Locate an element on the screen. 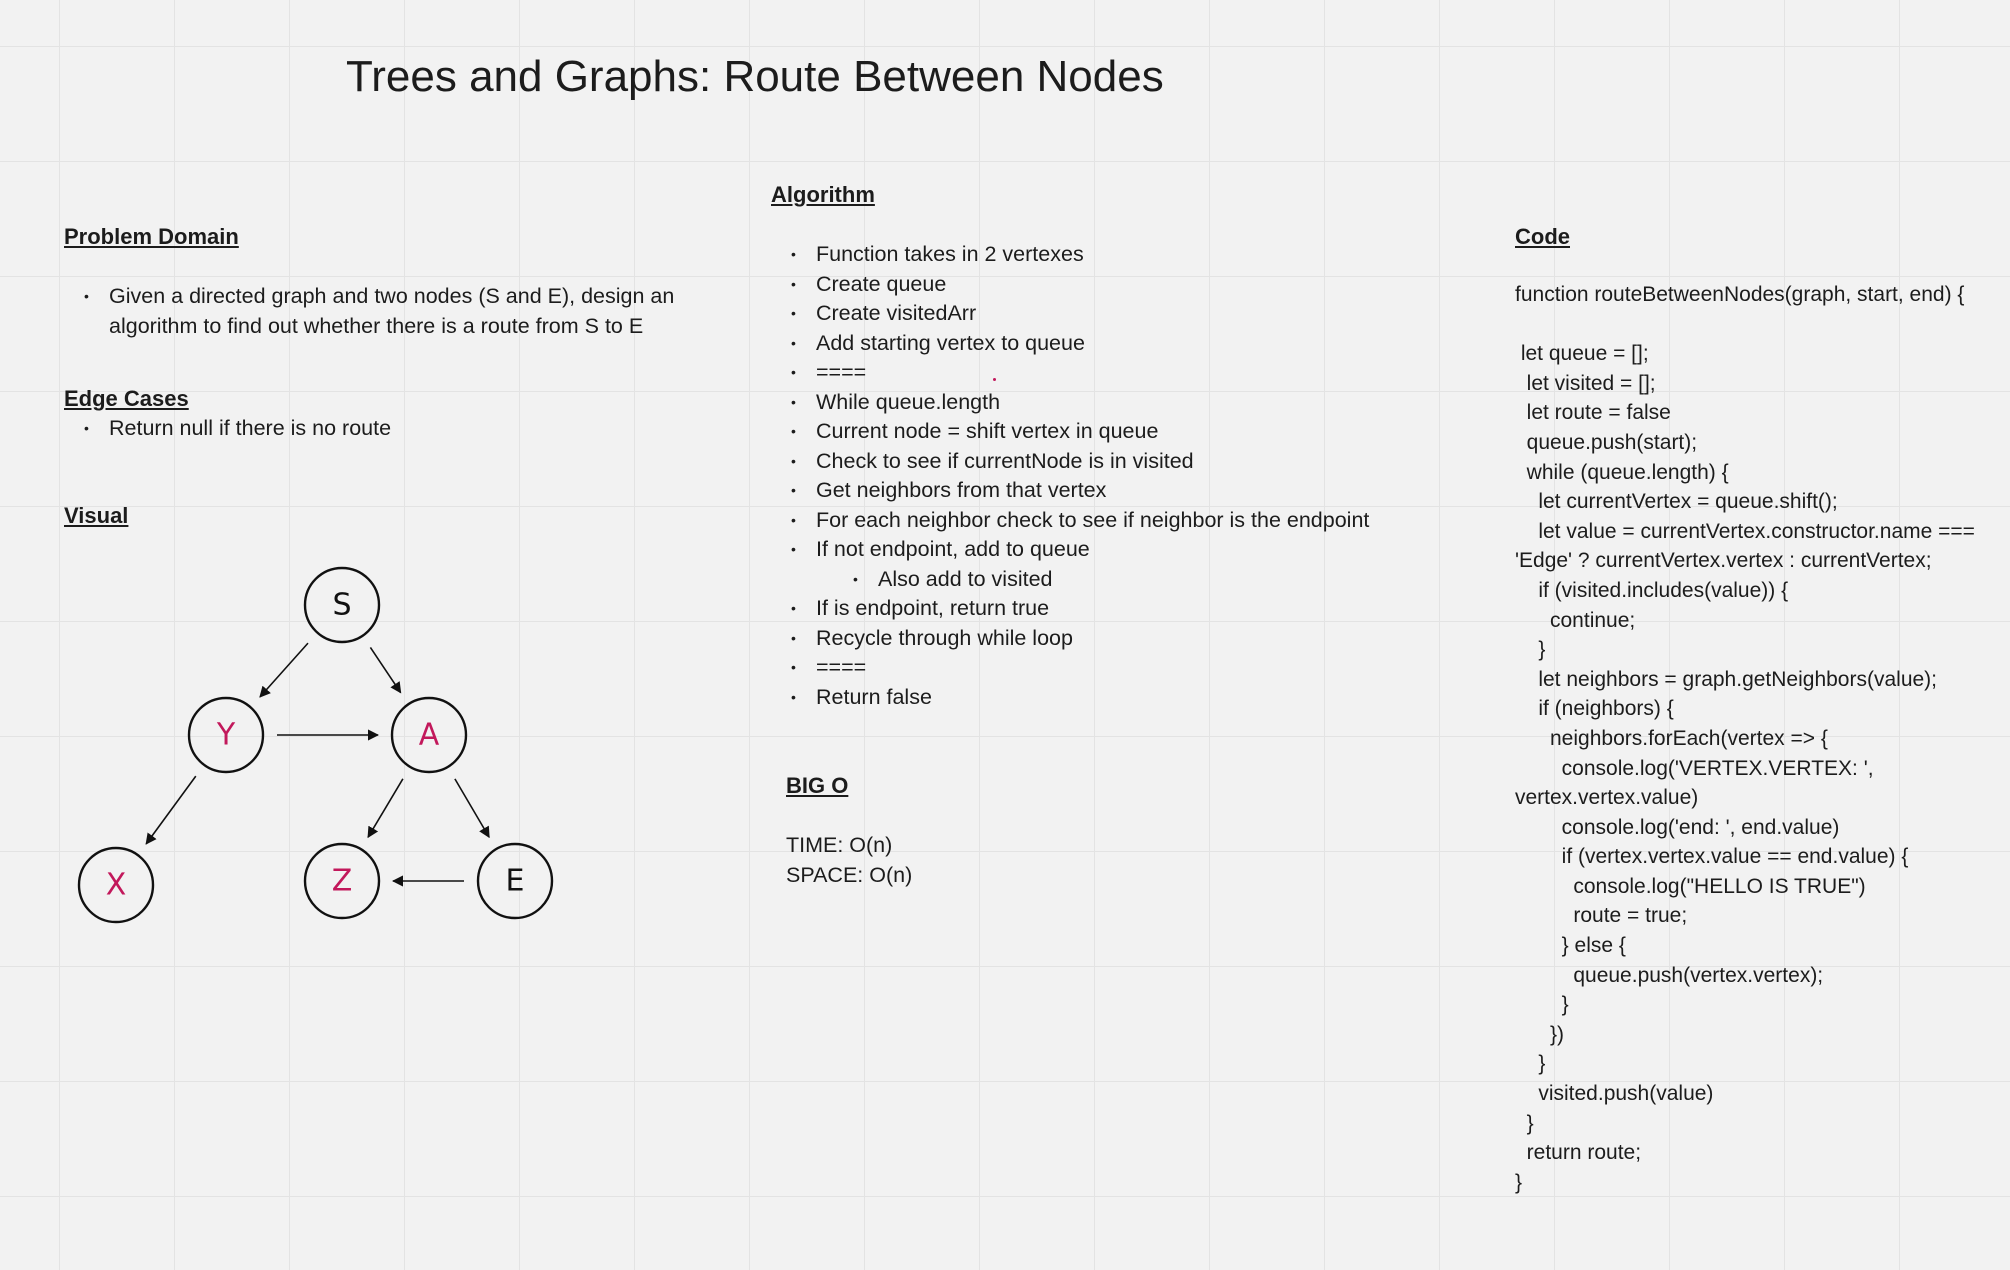 The image size is (2010, 1270). code-line: queue.push(vertex.vertex); is located at coordinates (1669, 975).